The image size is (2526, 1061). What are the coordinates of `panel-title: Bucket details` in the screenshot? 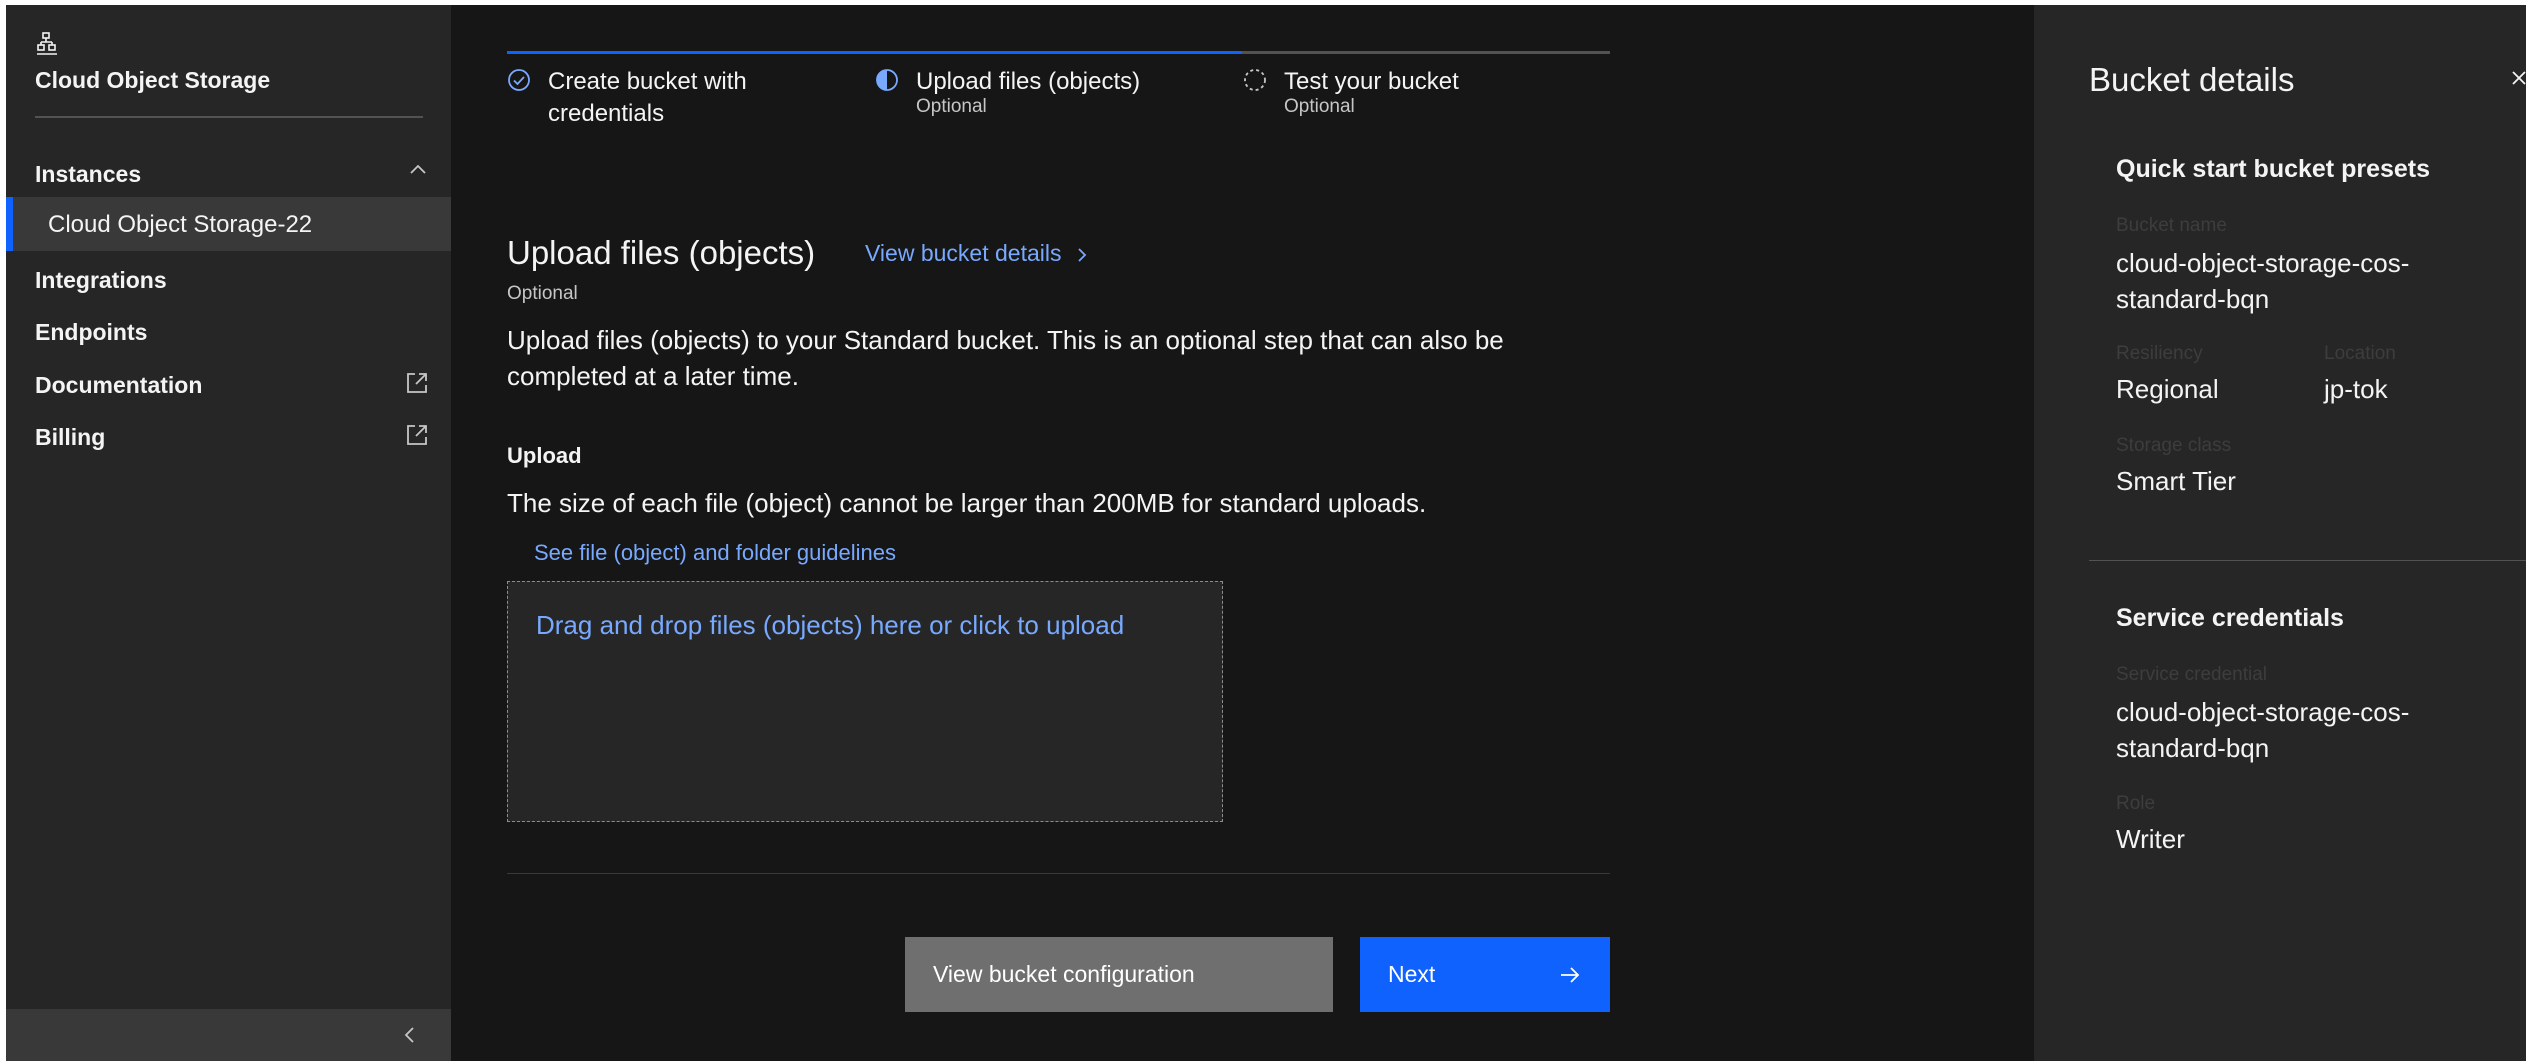 It's located at (2192, 79).